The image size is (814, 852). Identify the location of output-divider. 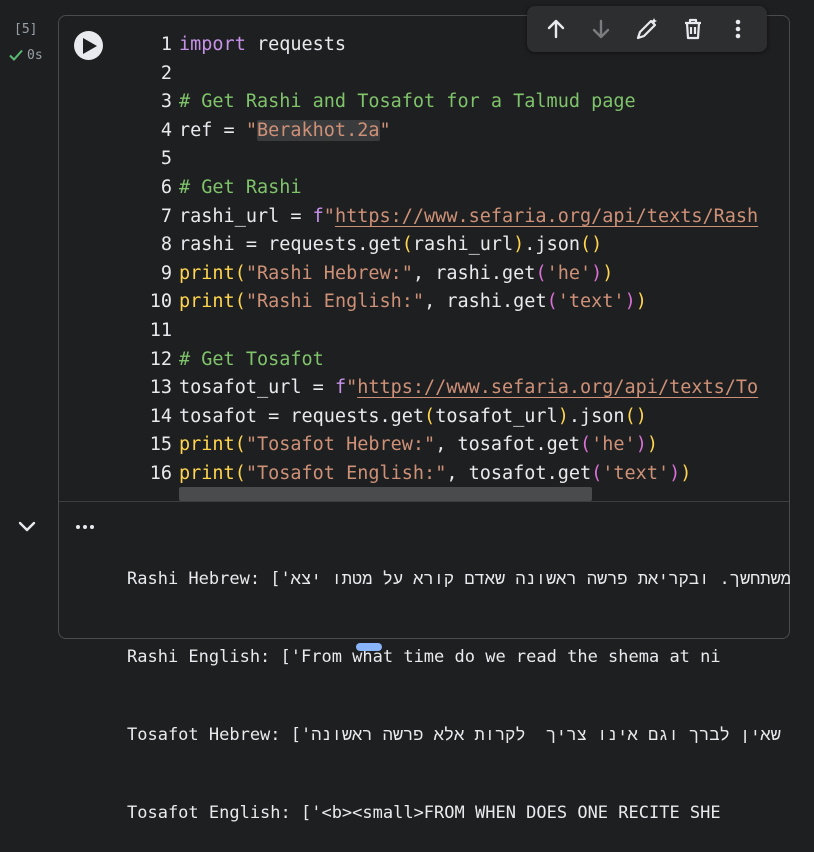
(424, 501).